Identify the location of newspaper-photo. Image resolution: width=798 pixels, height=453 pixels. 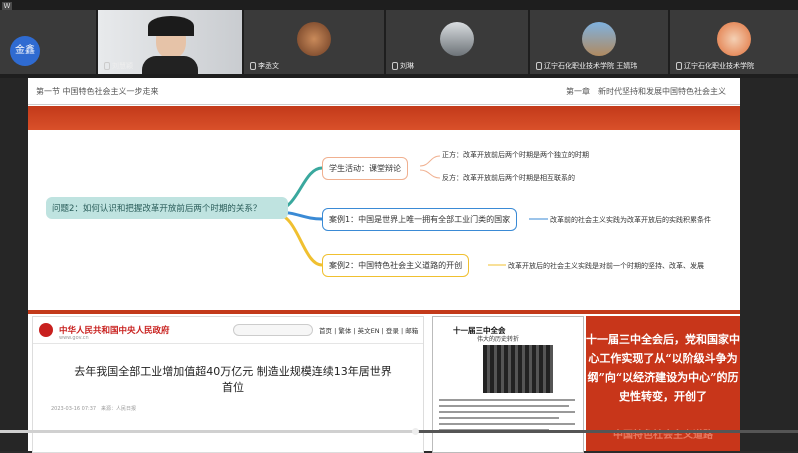
(518, 369).